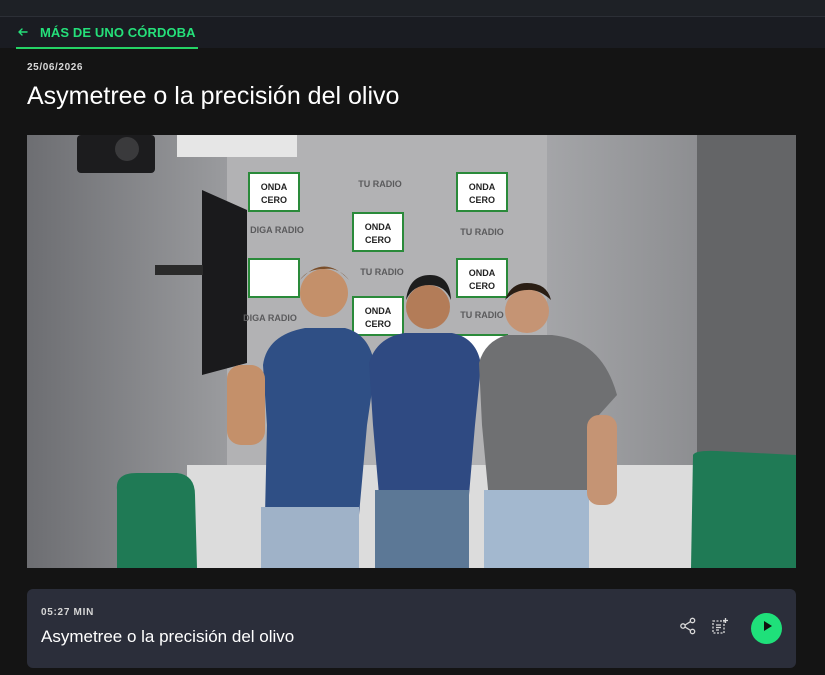 The image size is (825, 675). What do you see at coordinates (213, 96) in the screenshot?
I see `page-title: Asymetree o la precisión del olivo` at bounding box center [213, 96].